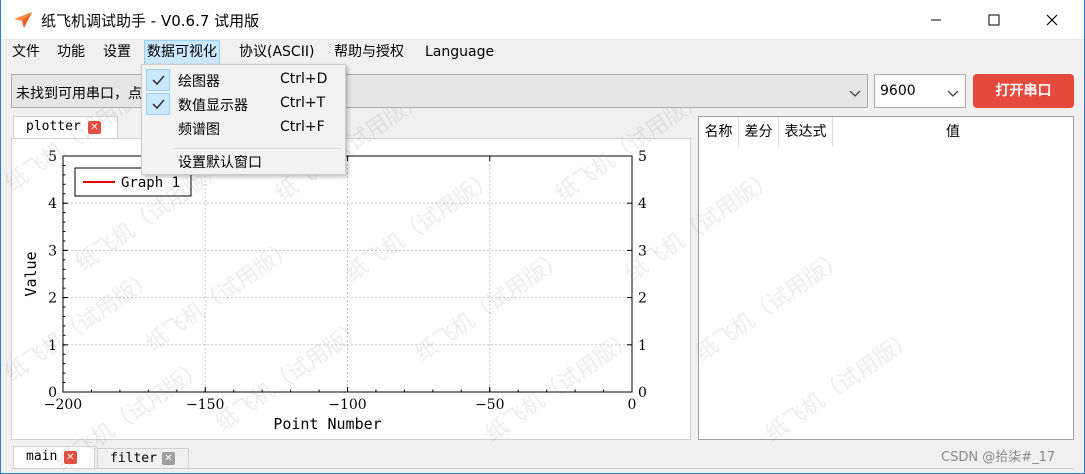 The width and height of the screenshot is (1085, 474). Describe the element at coordinates (26, 52) in the screenshot. I see `menu-file: 文件` at that location.